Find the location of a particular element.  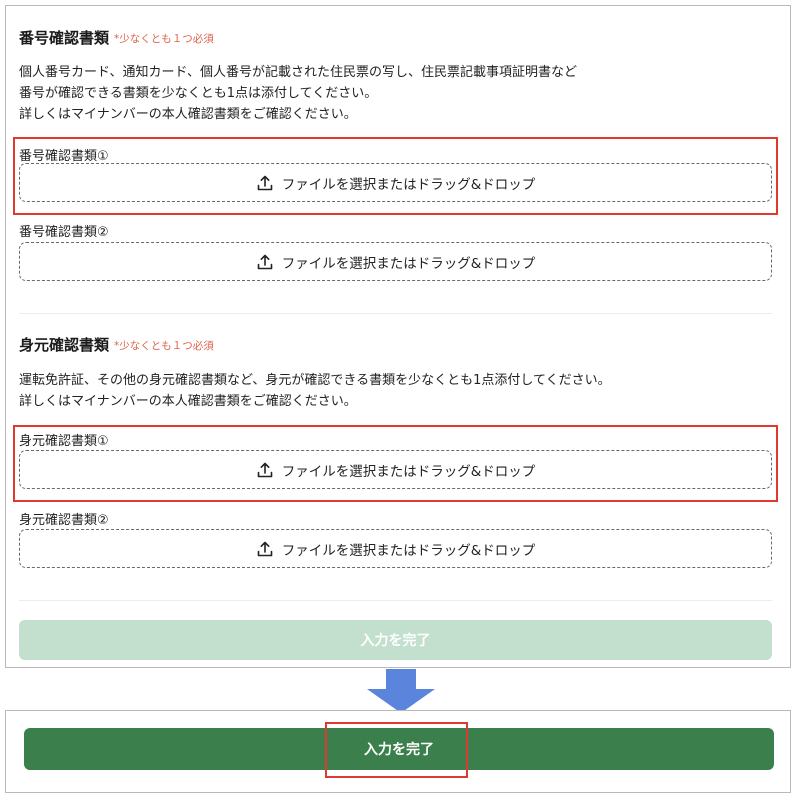

form-panel-after: 入力を完了 is located at coordinates (398, 751).